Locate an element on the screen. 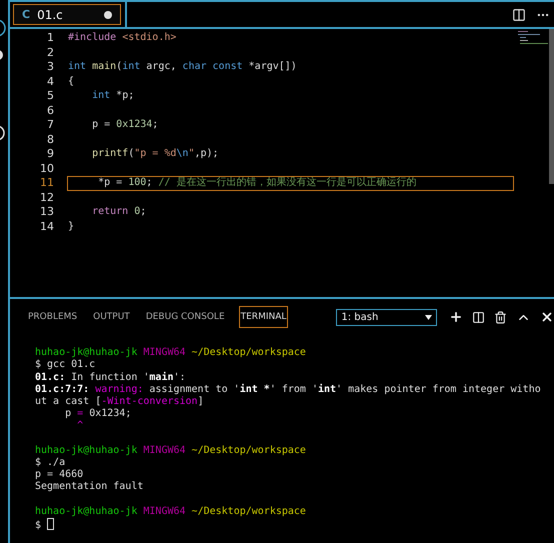 This screenshot has width=554, height=543. line-number: 13 is located at coordinates (47, 212).